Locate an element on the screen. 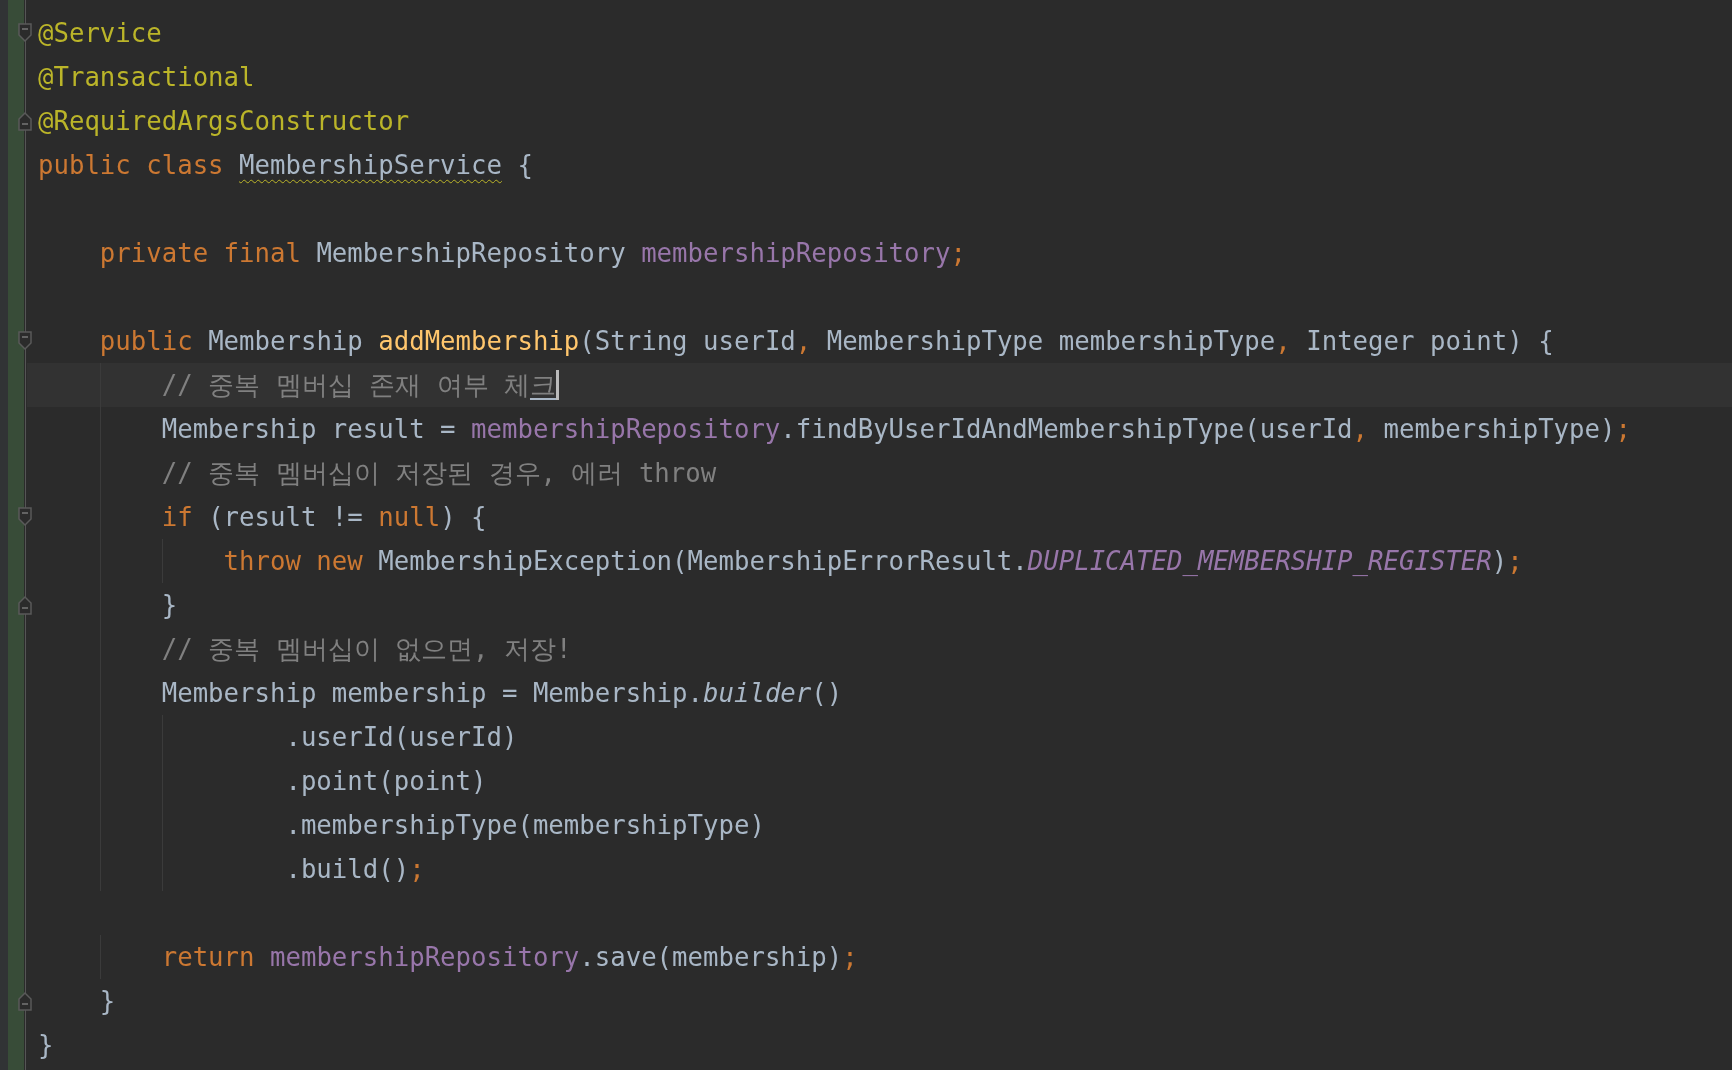 The width and height of the screenshot is (1732, 1070). code-line: .membershipType(membershipType) is located at coordinates (524, 825).